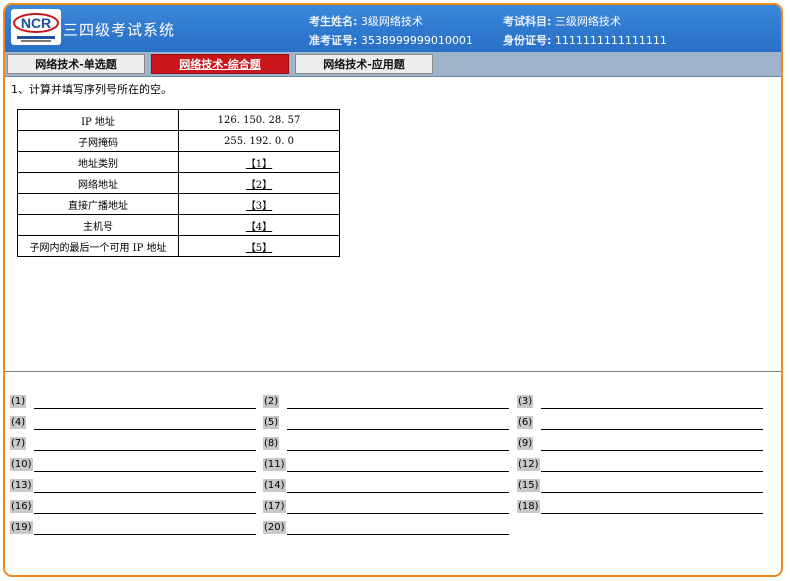 This screenshot has width=790, height=581. What do you see at coordinates (18, 422) in the screenshot?
I see `answer-number: (4)` at bounding box center [18, 422].